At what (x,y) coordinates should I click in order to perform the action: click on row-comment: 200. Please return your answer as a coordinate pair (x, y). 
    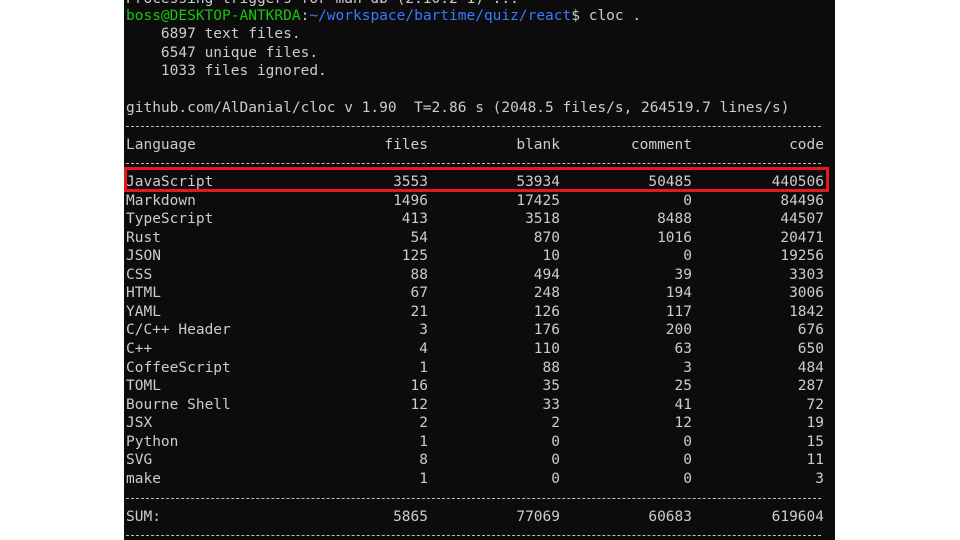
    Looking at the image, I should click on (678, 330).